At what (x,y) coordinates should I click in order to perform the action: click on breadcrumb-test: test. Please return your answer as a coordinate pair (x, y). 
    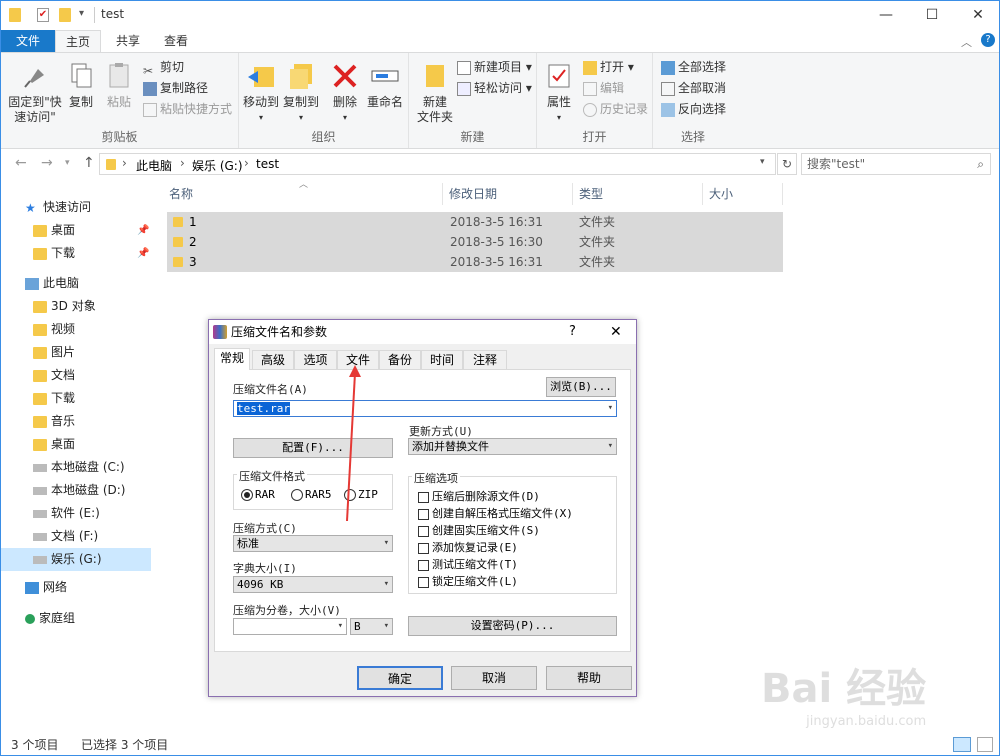
    Looking at the image, I should click on (267, 164).